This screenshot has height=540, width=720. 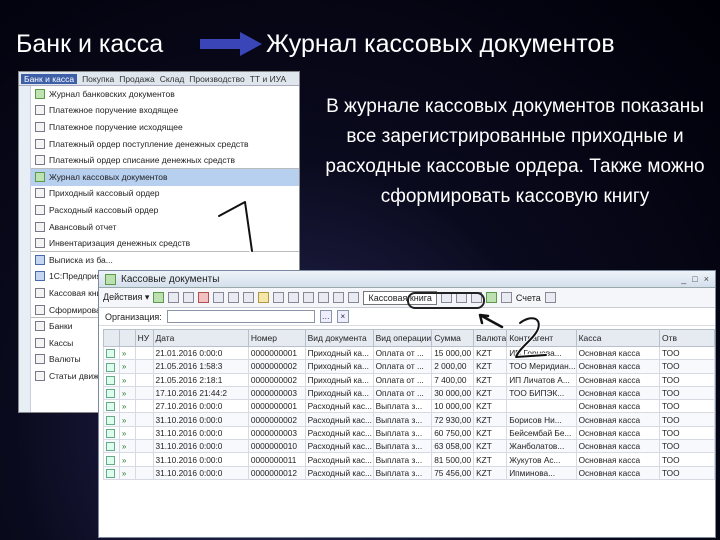 I want to click on menu-item: Платежное поручение входящее, so click(x=165, y=111).